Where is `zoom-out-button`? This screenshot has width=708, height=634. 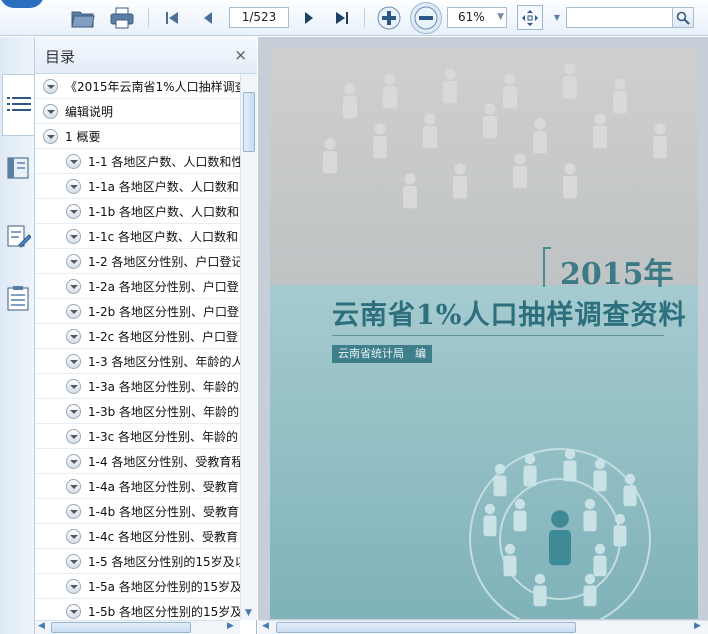
zoom-out-button is located at coordinates (426, 18).